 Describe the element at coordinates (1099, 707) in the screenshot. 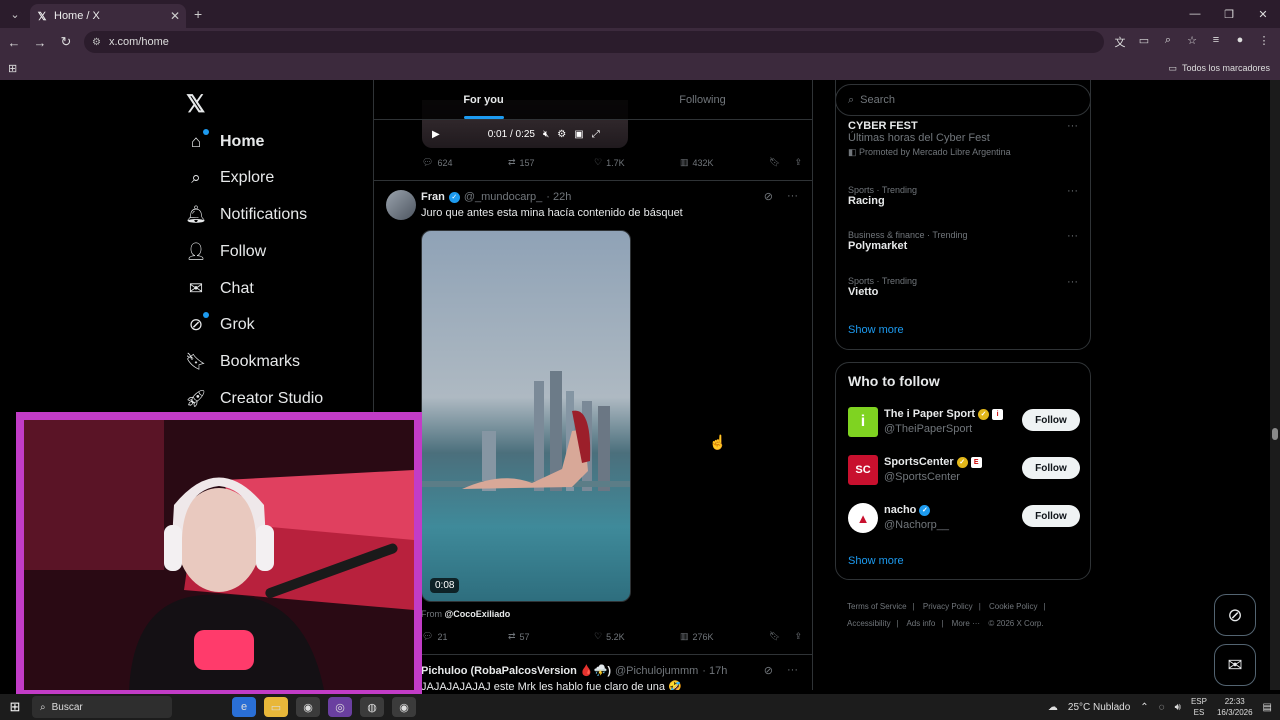

I see `weather-text: 25°C Nublado` at that location.